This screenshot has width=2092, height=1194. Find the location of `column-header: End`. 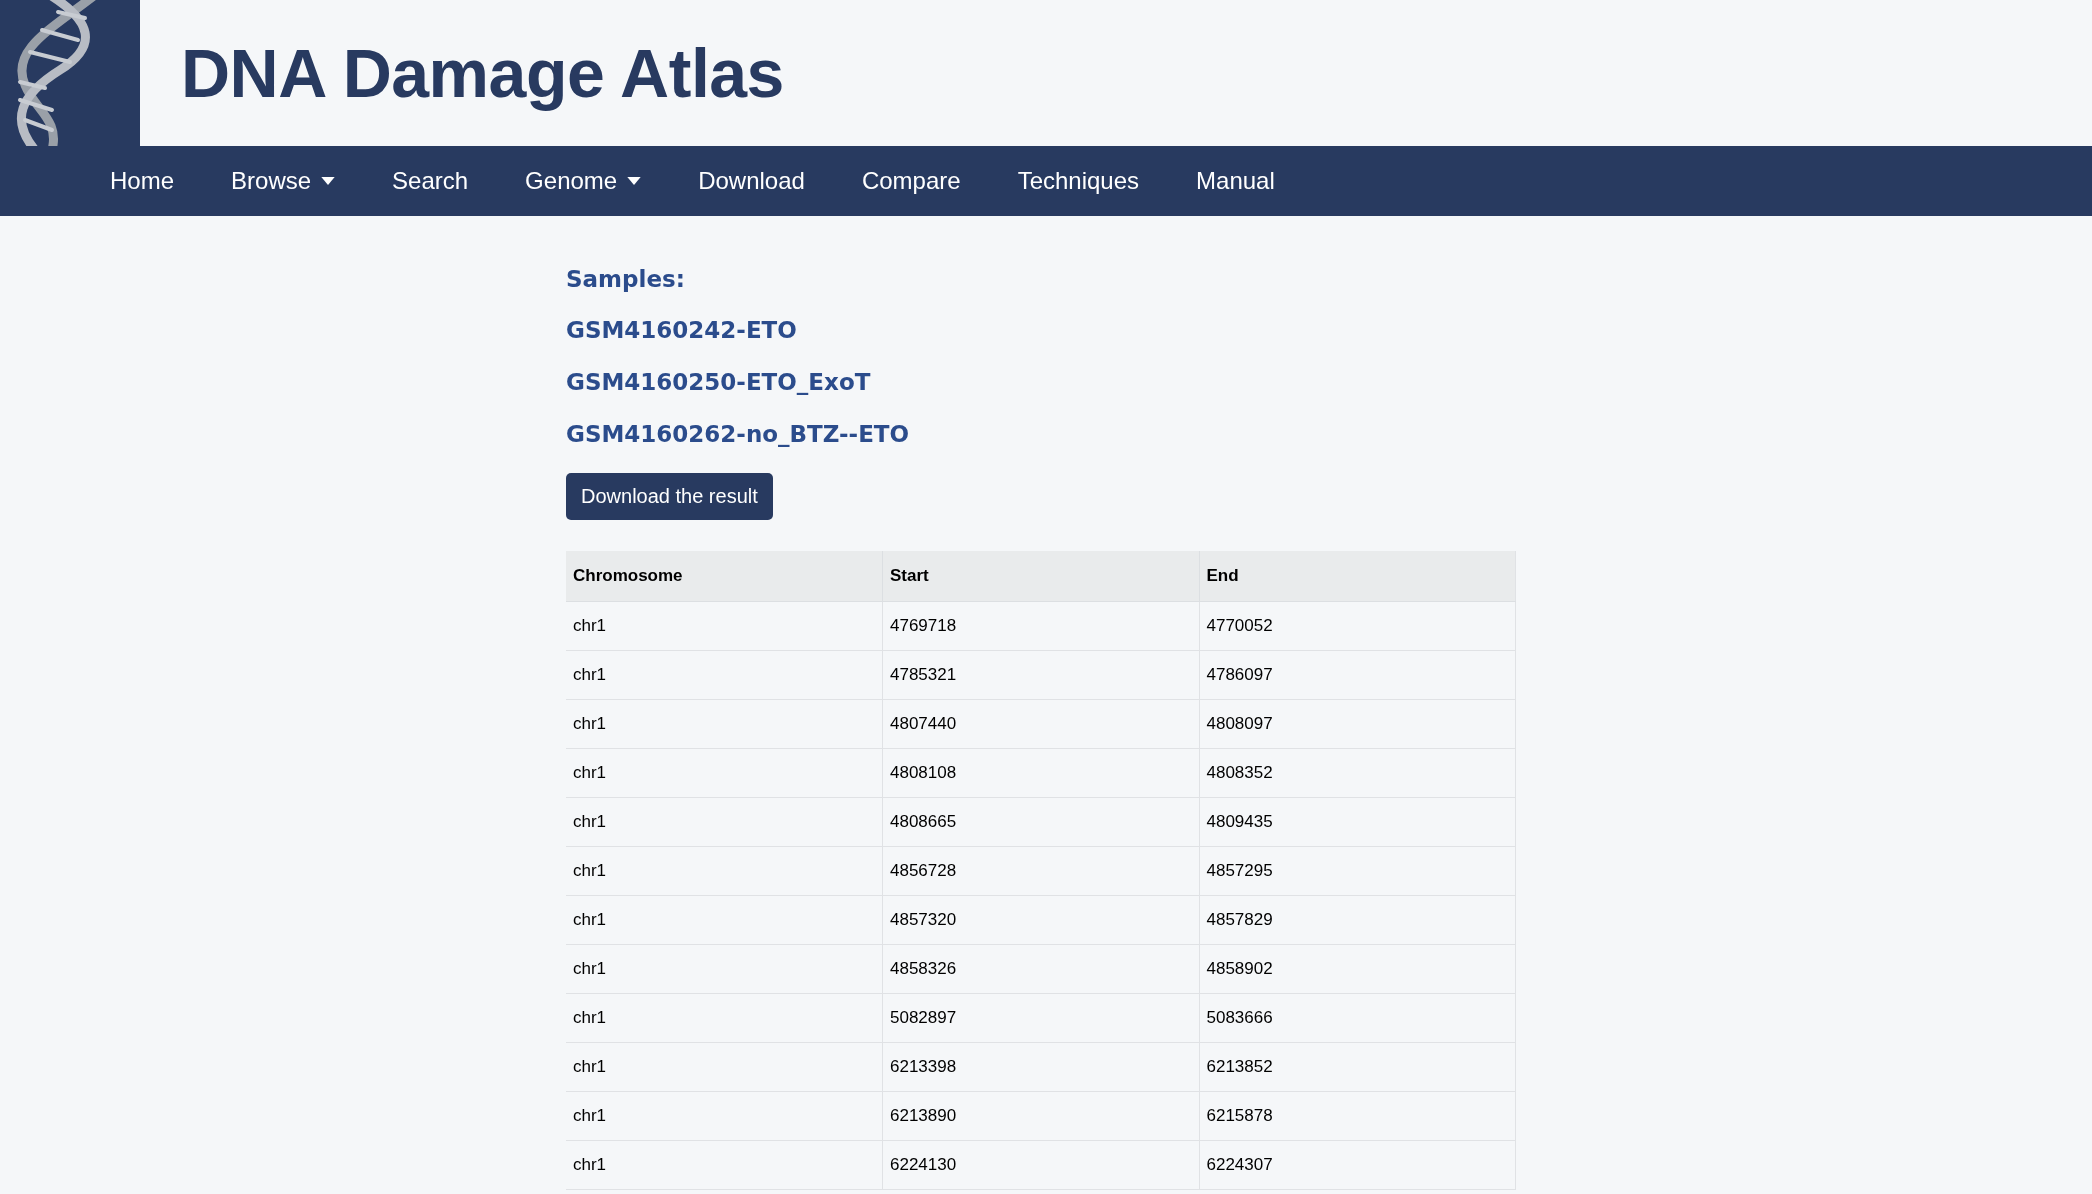

column-header: End is located at coordinates (1357, 576).